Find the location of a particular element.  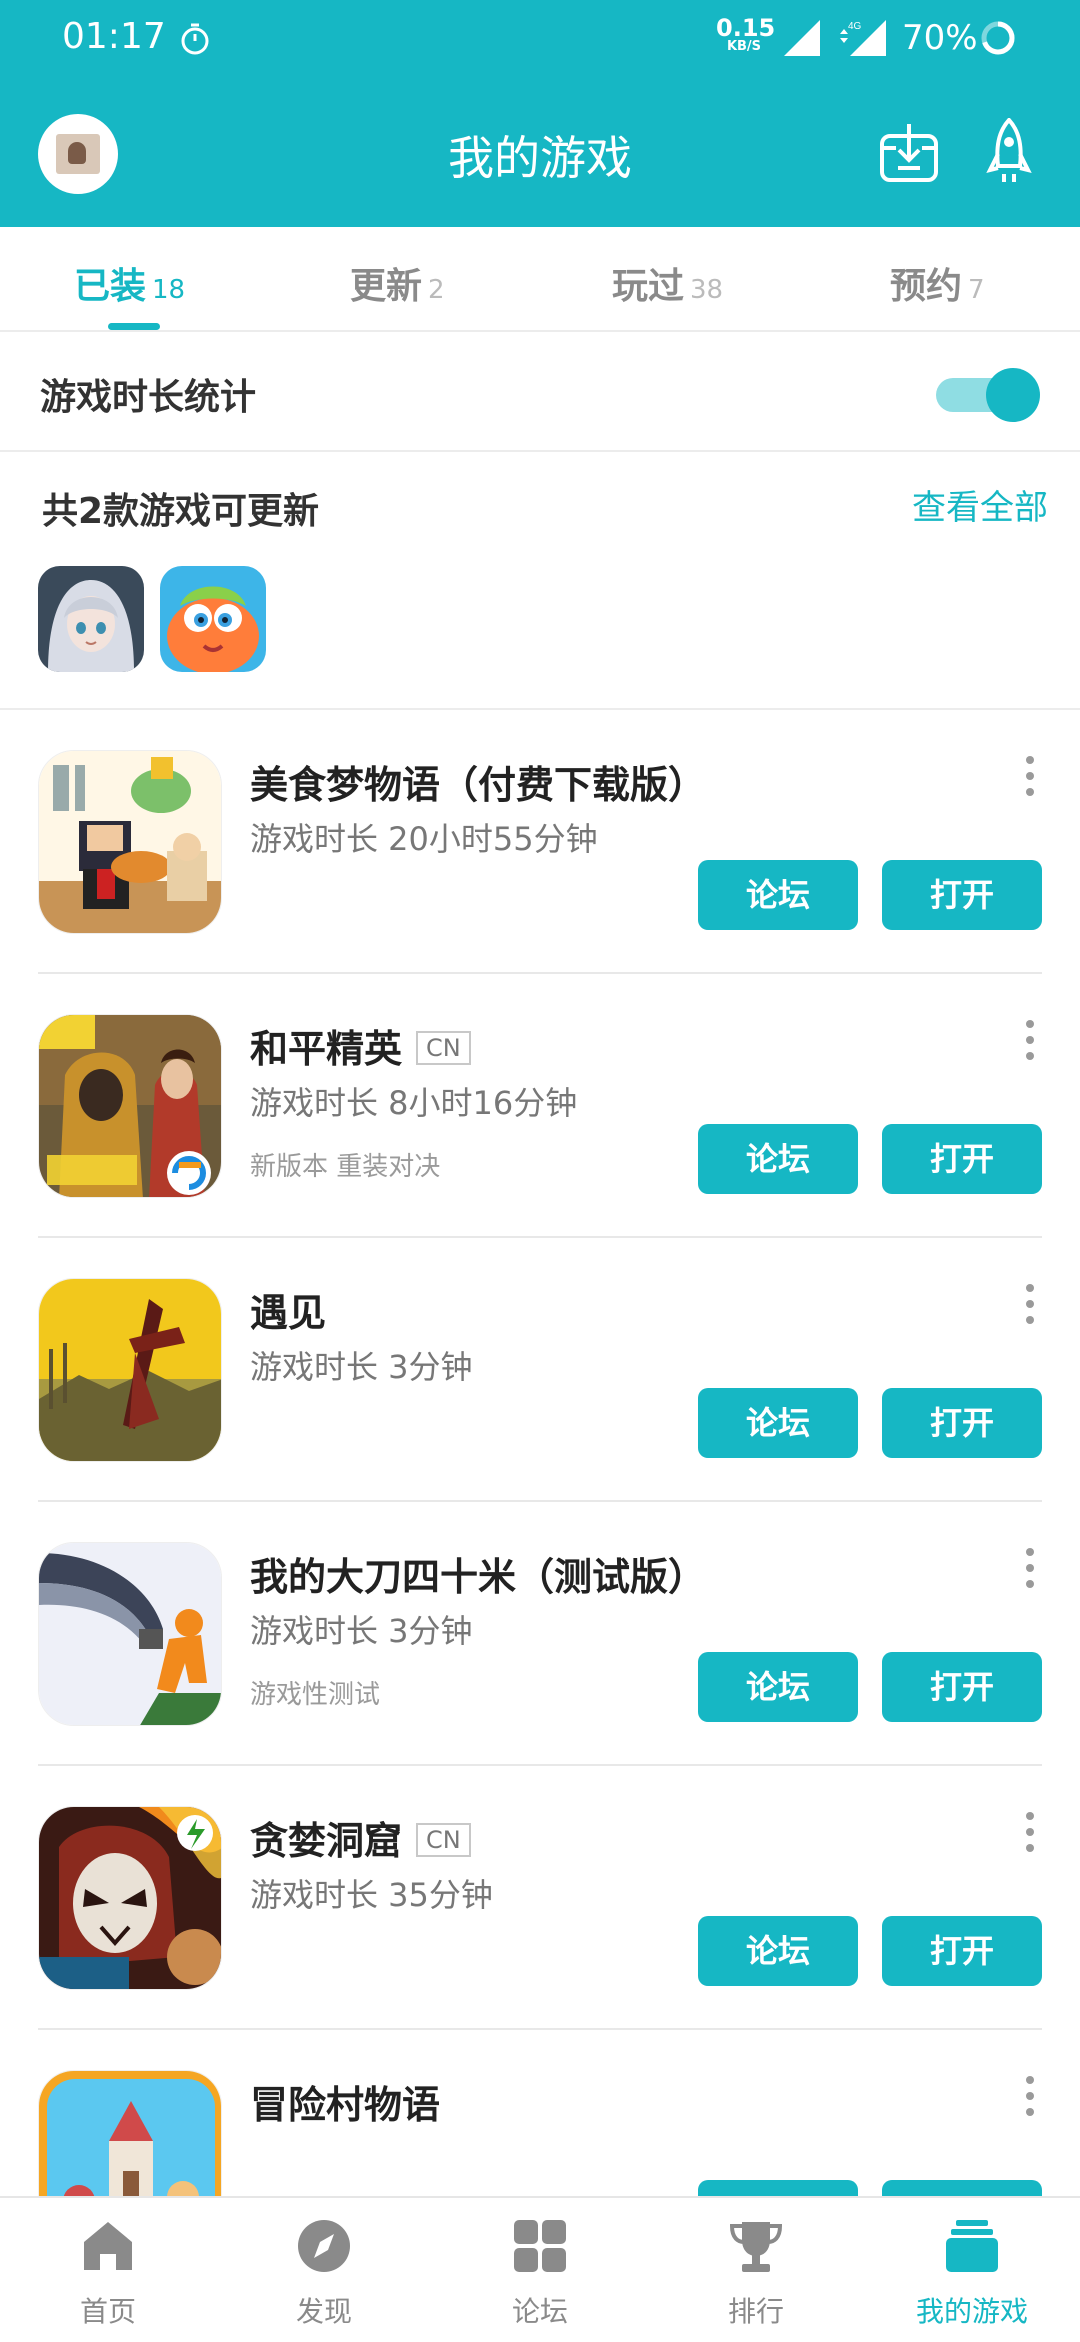

grid-icon is located at coordinates (540, 2246).